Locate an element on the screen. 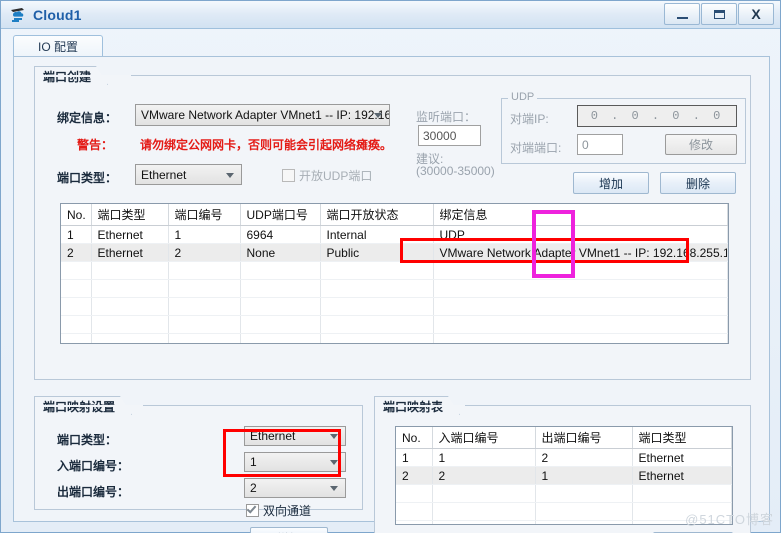  bidirectional-checkbox: 双向通道 is located at coordinates (278, 510).